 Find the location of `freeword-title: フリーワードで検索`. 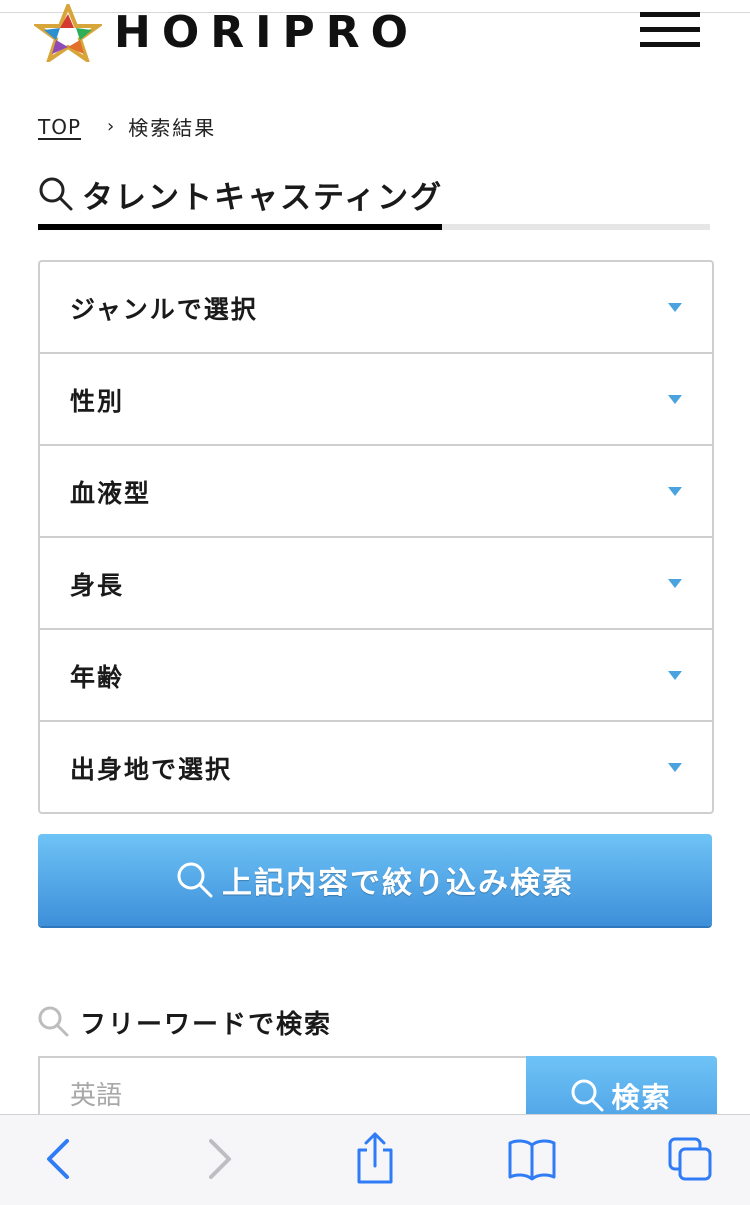

freeword-title: フリーワードで検索 is located at coordinates (185, 1022).